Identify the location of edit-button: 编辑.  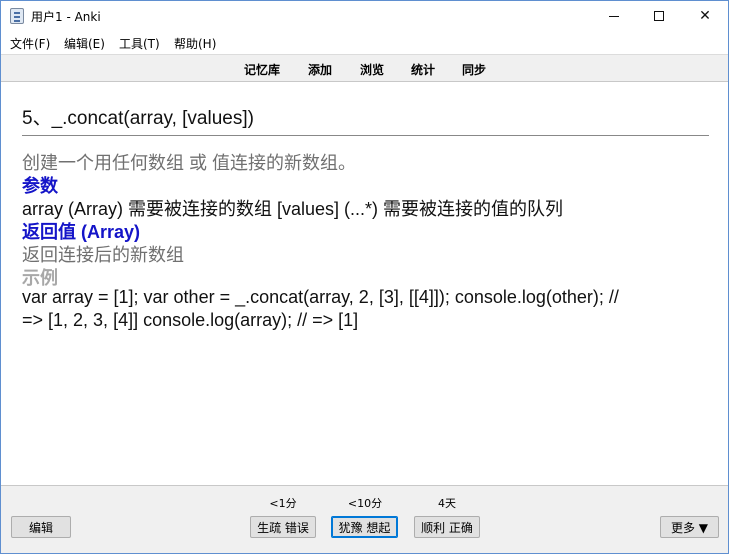
(41, 527).